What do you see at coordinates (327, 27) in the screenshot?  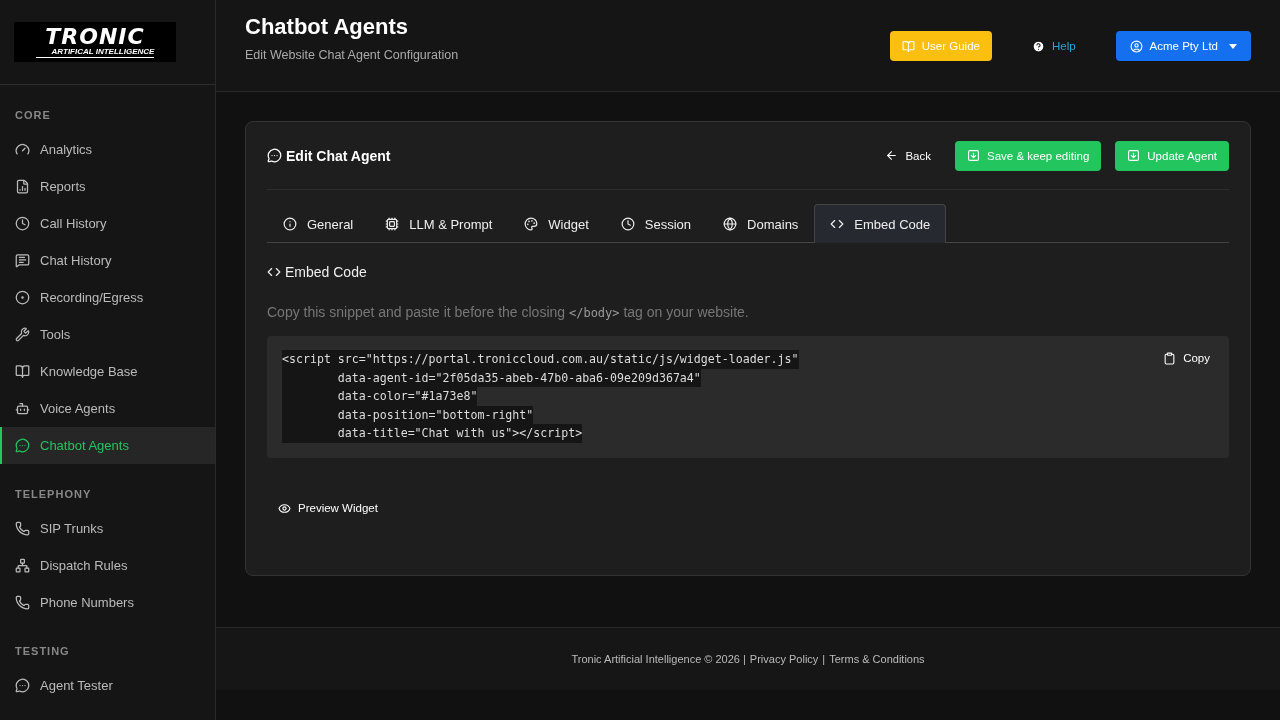 I see `page-title: Chatbot Agents` at bounding box center [327, 27].